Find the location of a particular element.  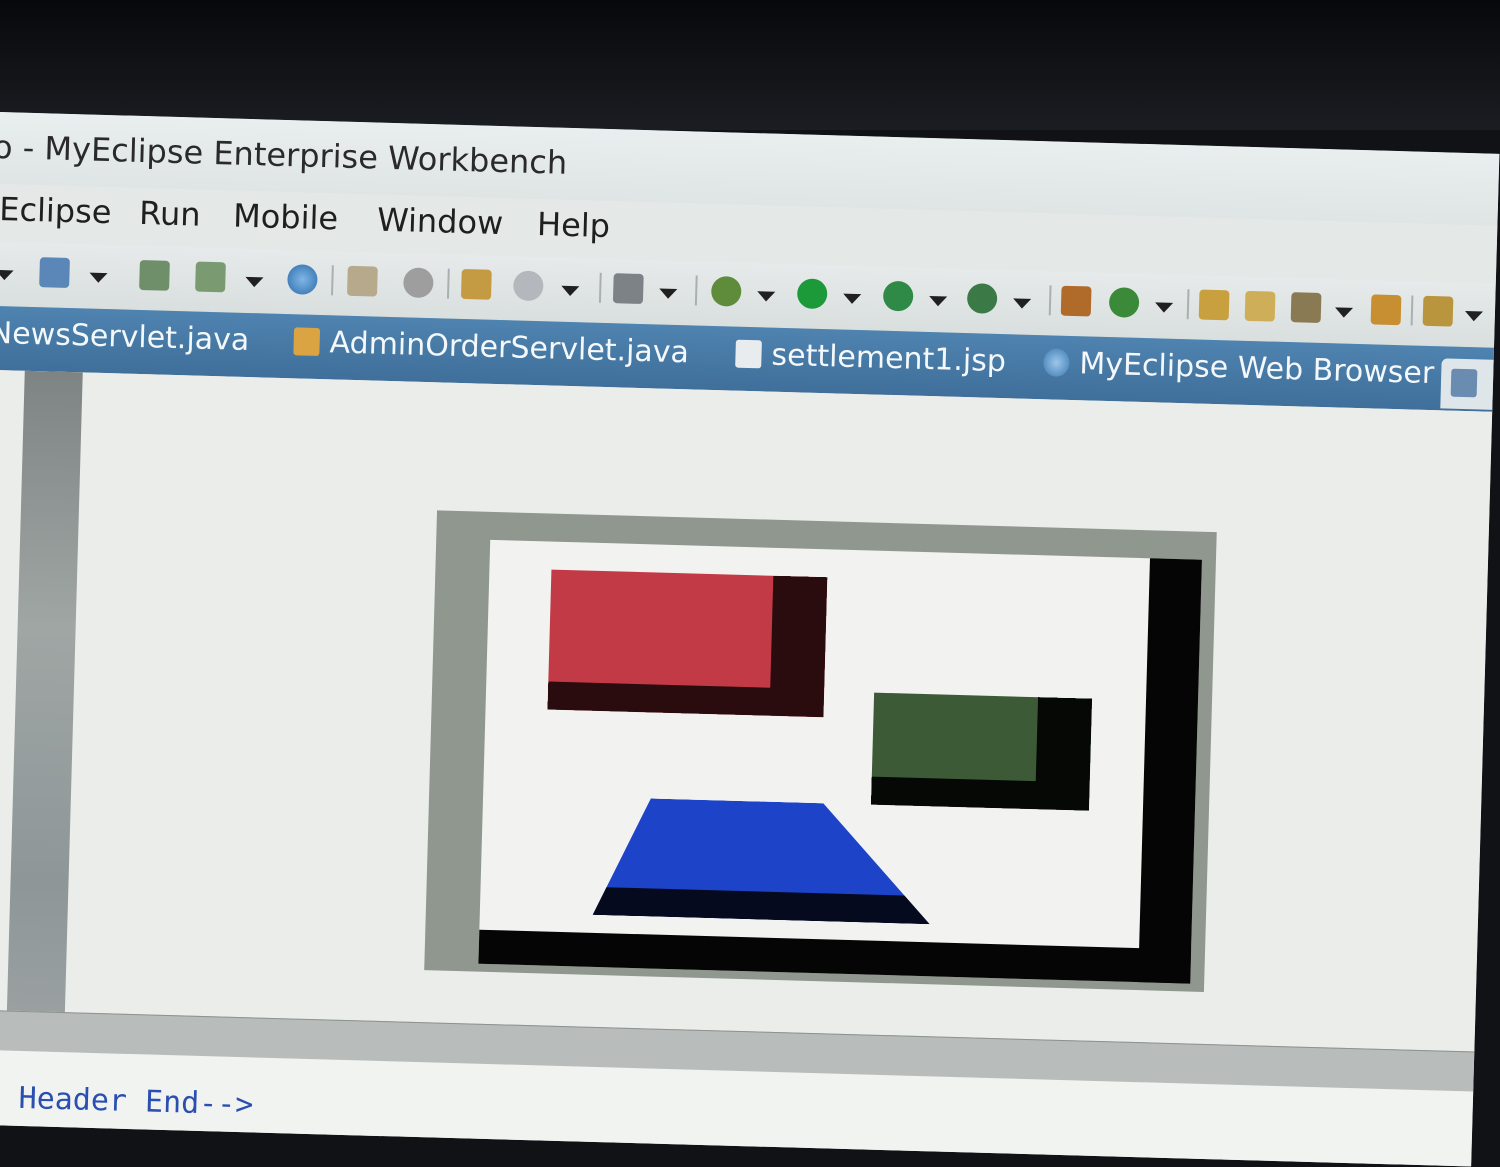

editor-gutter is located at coordinates (44, 691).